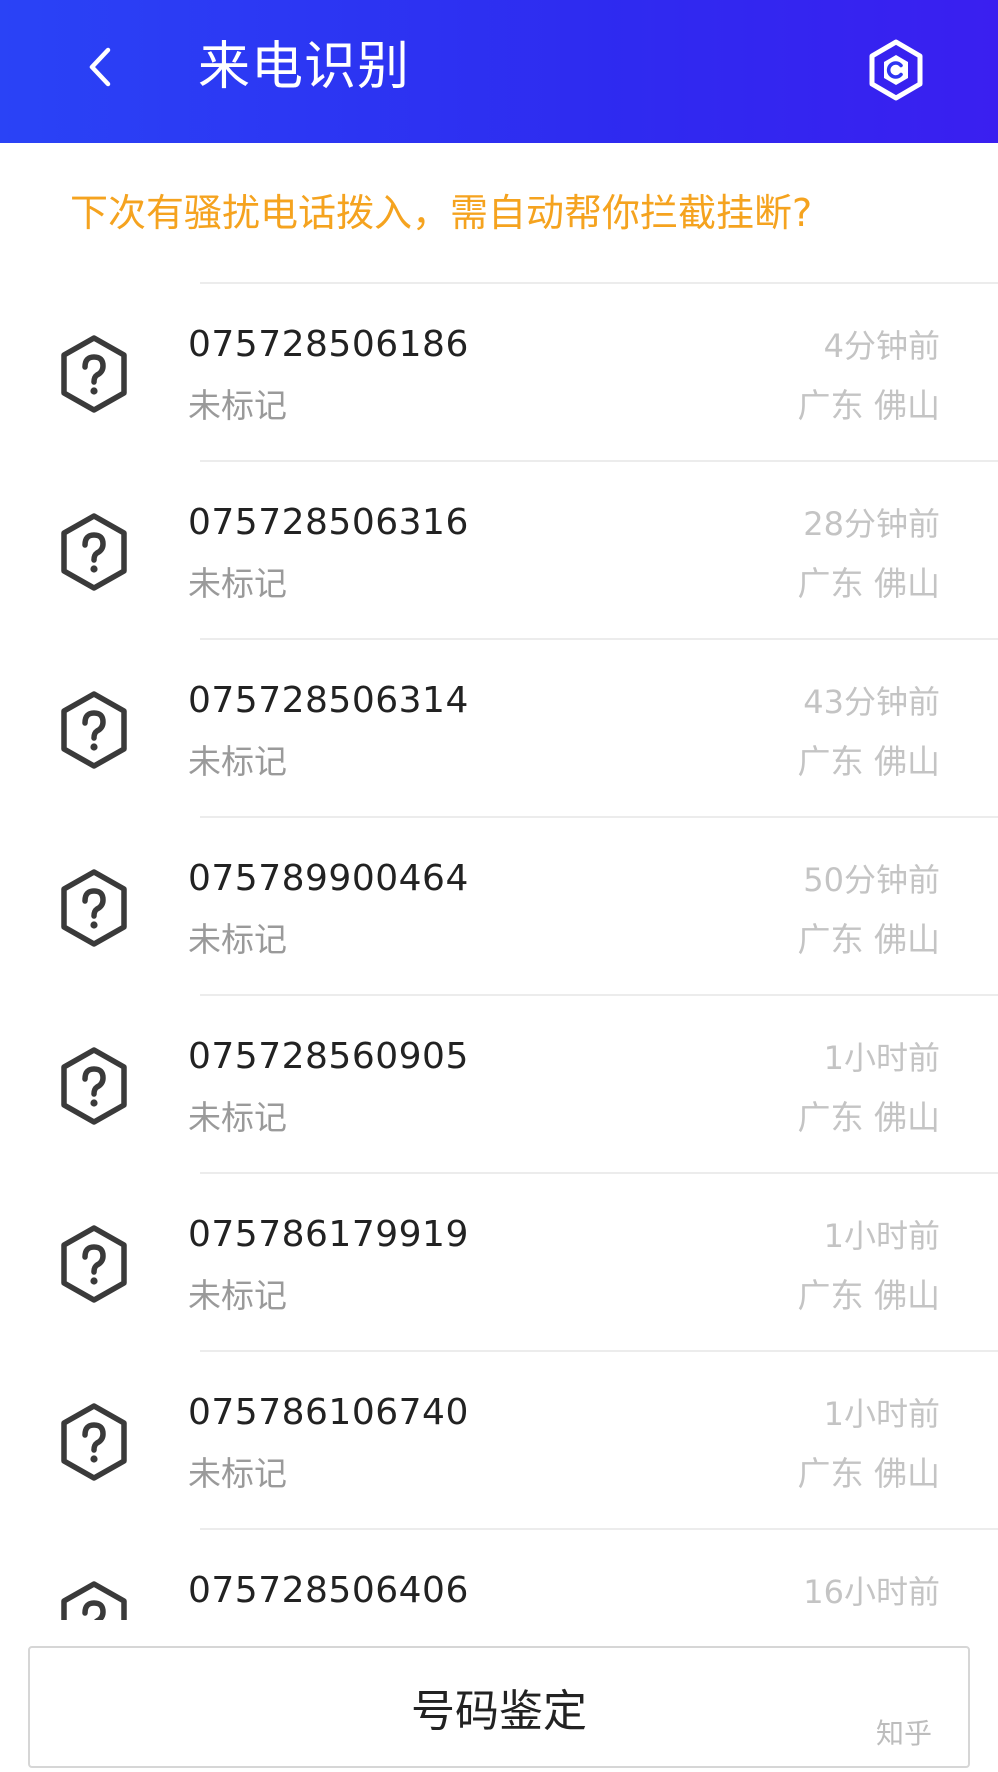 The image size is (998, 1772). What do you see at coordinates (499, 1707) in the screenshot?
I see `identify-number-button: 号码鉴定` at bounding box center [499, 1707].